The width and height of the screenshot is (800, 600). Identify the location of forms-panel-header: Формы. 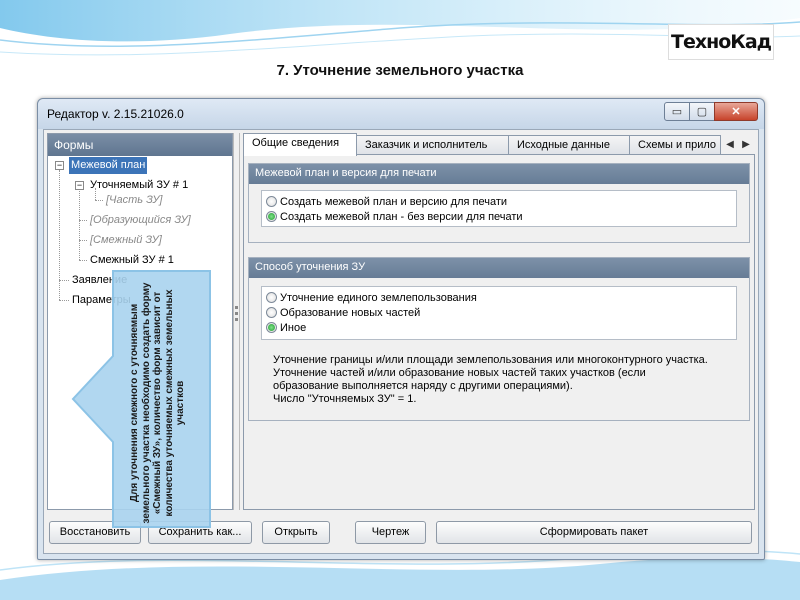
(140, 145).